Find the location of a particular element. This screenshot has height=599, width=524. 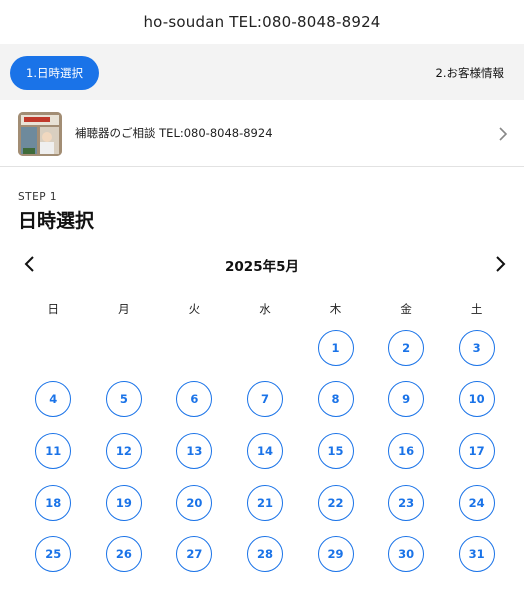

calendar-week: 11 12 13 14 15 16 17 is located at coordinates (265, 451).